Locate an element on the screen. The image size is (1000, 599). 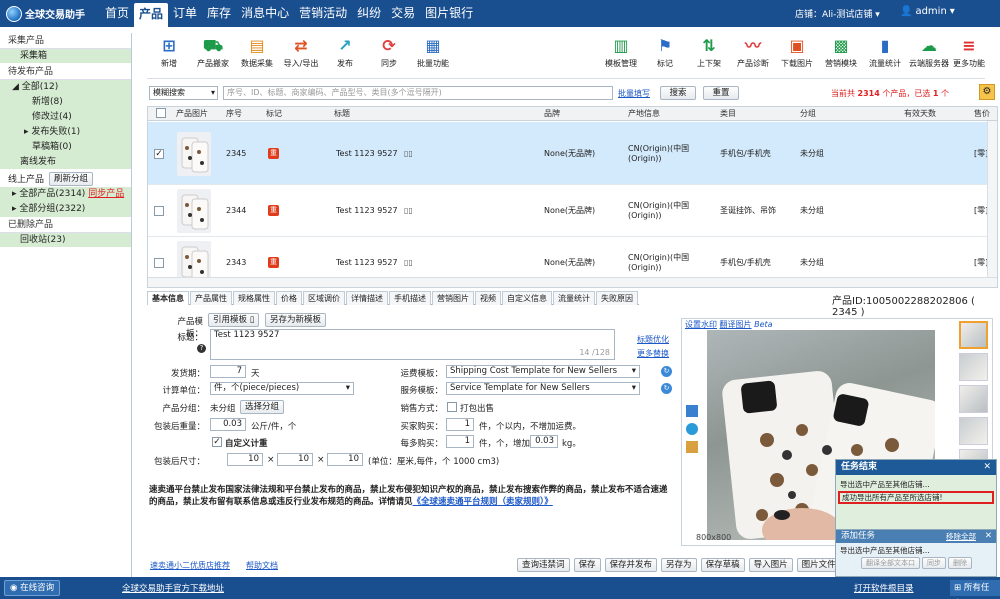
unit-select: 件，个(piece/pieces) ▾ is located at coordinates (282, 388).